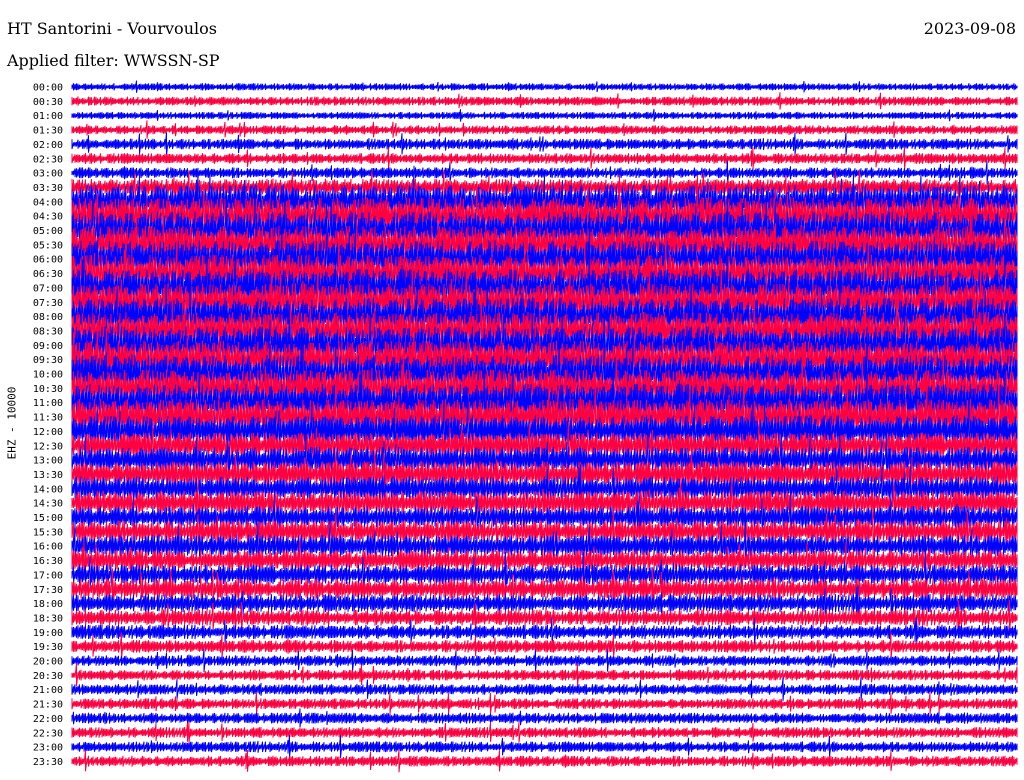 This screenshot has height=780, width=1024. What do you see at coordinates (48, 561) in the screenshot?
I see `time-tick-label: 16:30` at bounding box center [48, 561].